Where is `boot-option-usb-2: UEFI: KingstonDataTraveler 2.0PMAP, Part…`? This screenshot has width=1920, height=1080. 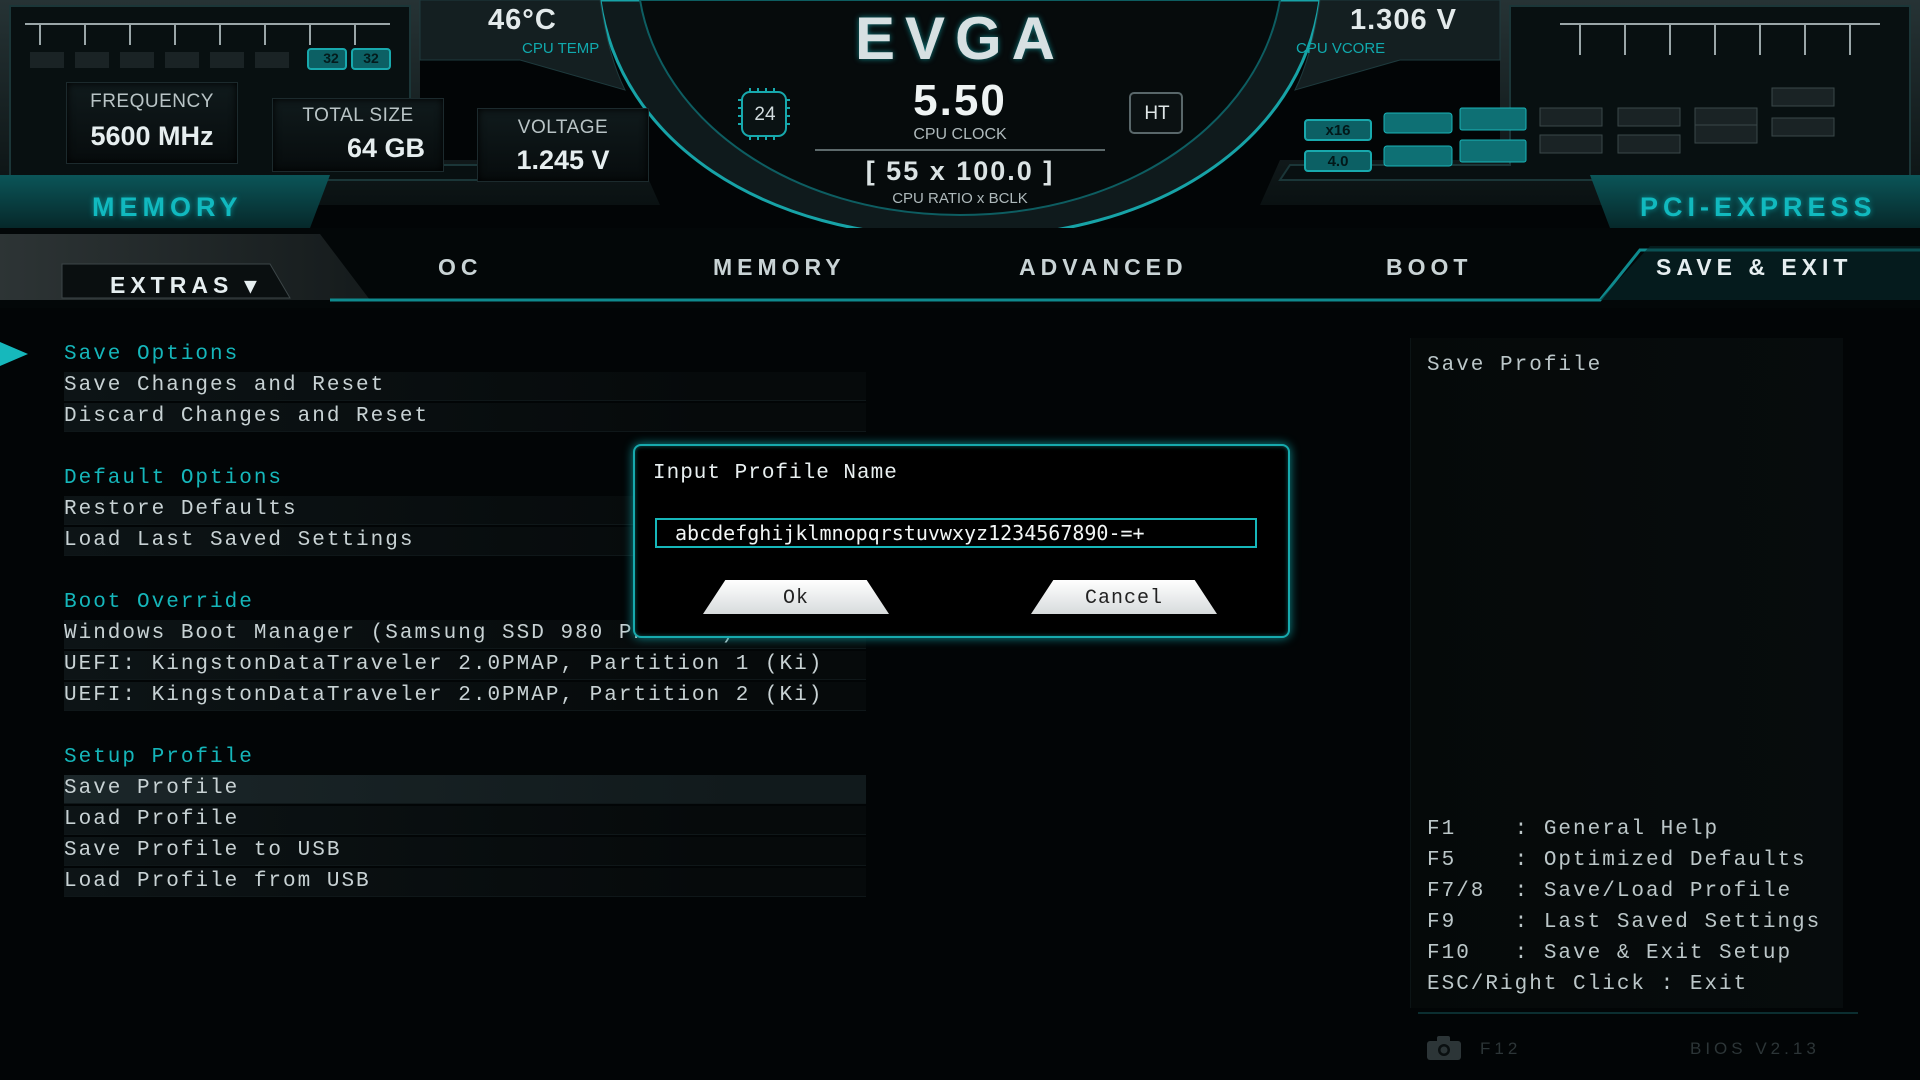 boot-option-usb-2: UEFI: KingstonDataTraveler 2.0PMAP, Part… is located at coordinates (465, 696).